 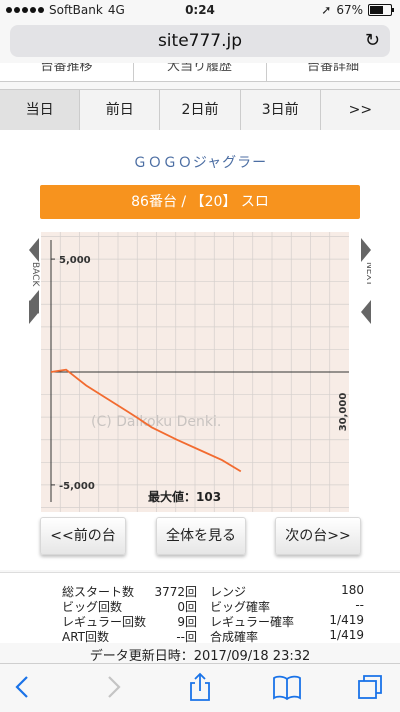 What do you see at coordinates (156, 422) in the screenshot?
I see `watermark-text: (C) Daikoku Denki.` at bounding box center [156, 422].